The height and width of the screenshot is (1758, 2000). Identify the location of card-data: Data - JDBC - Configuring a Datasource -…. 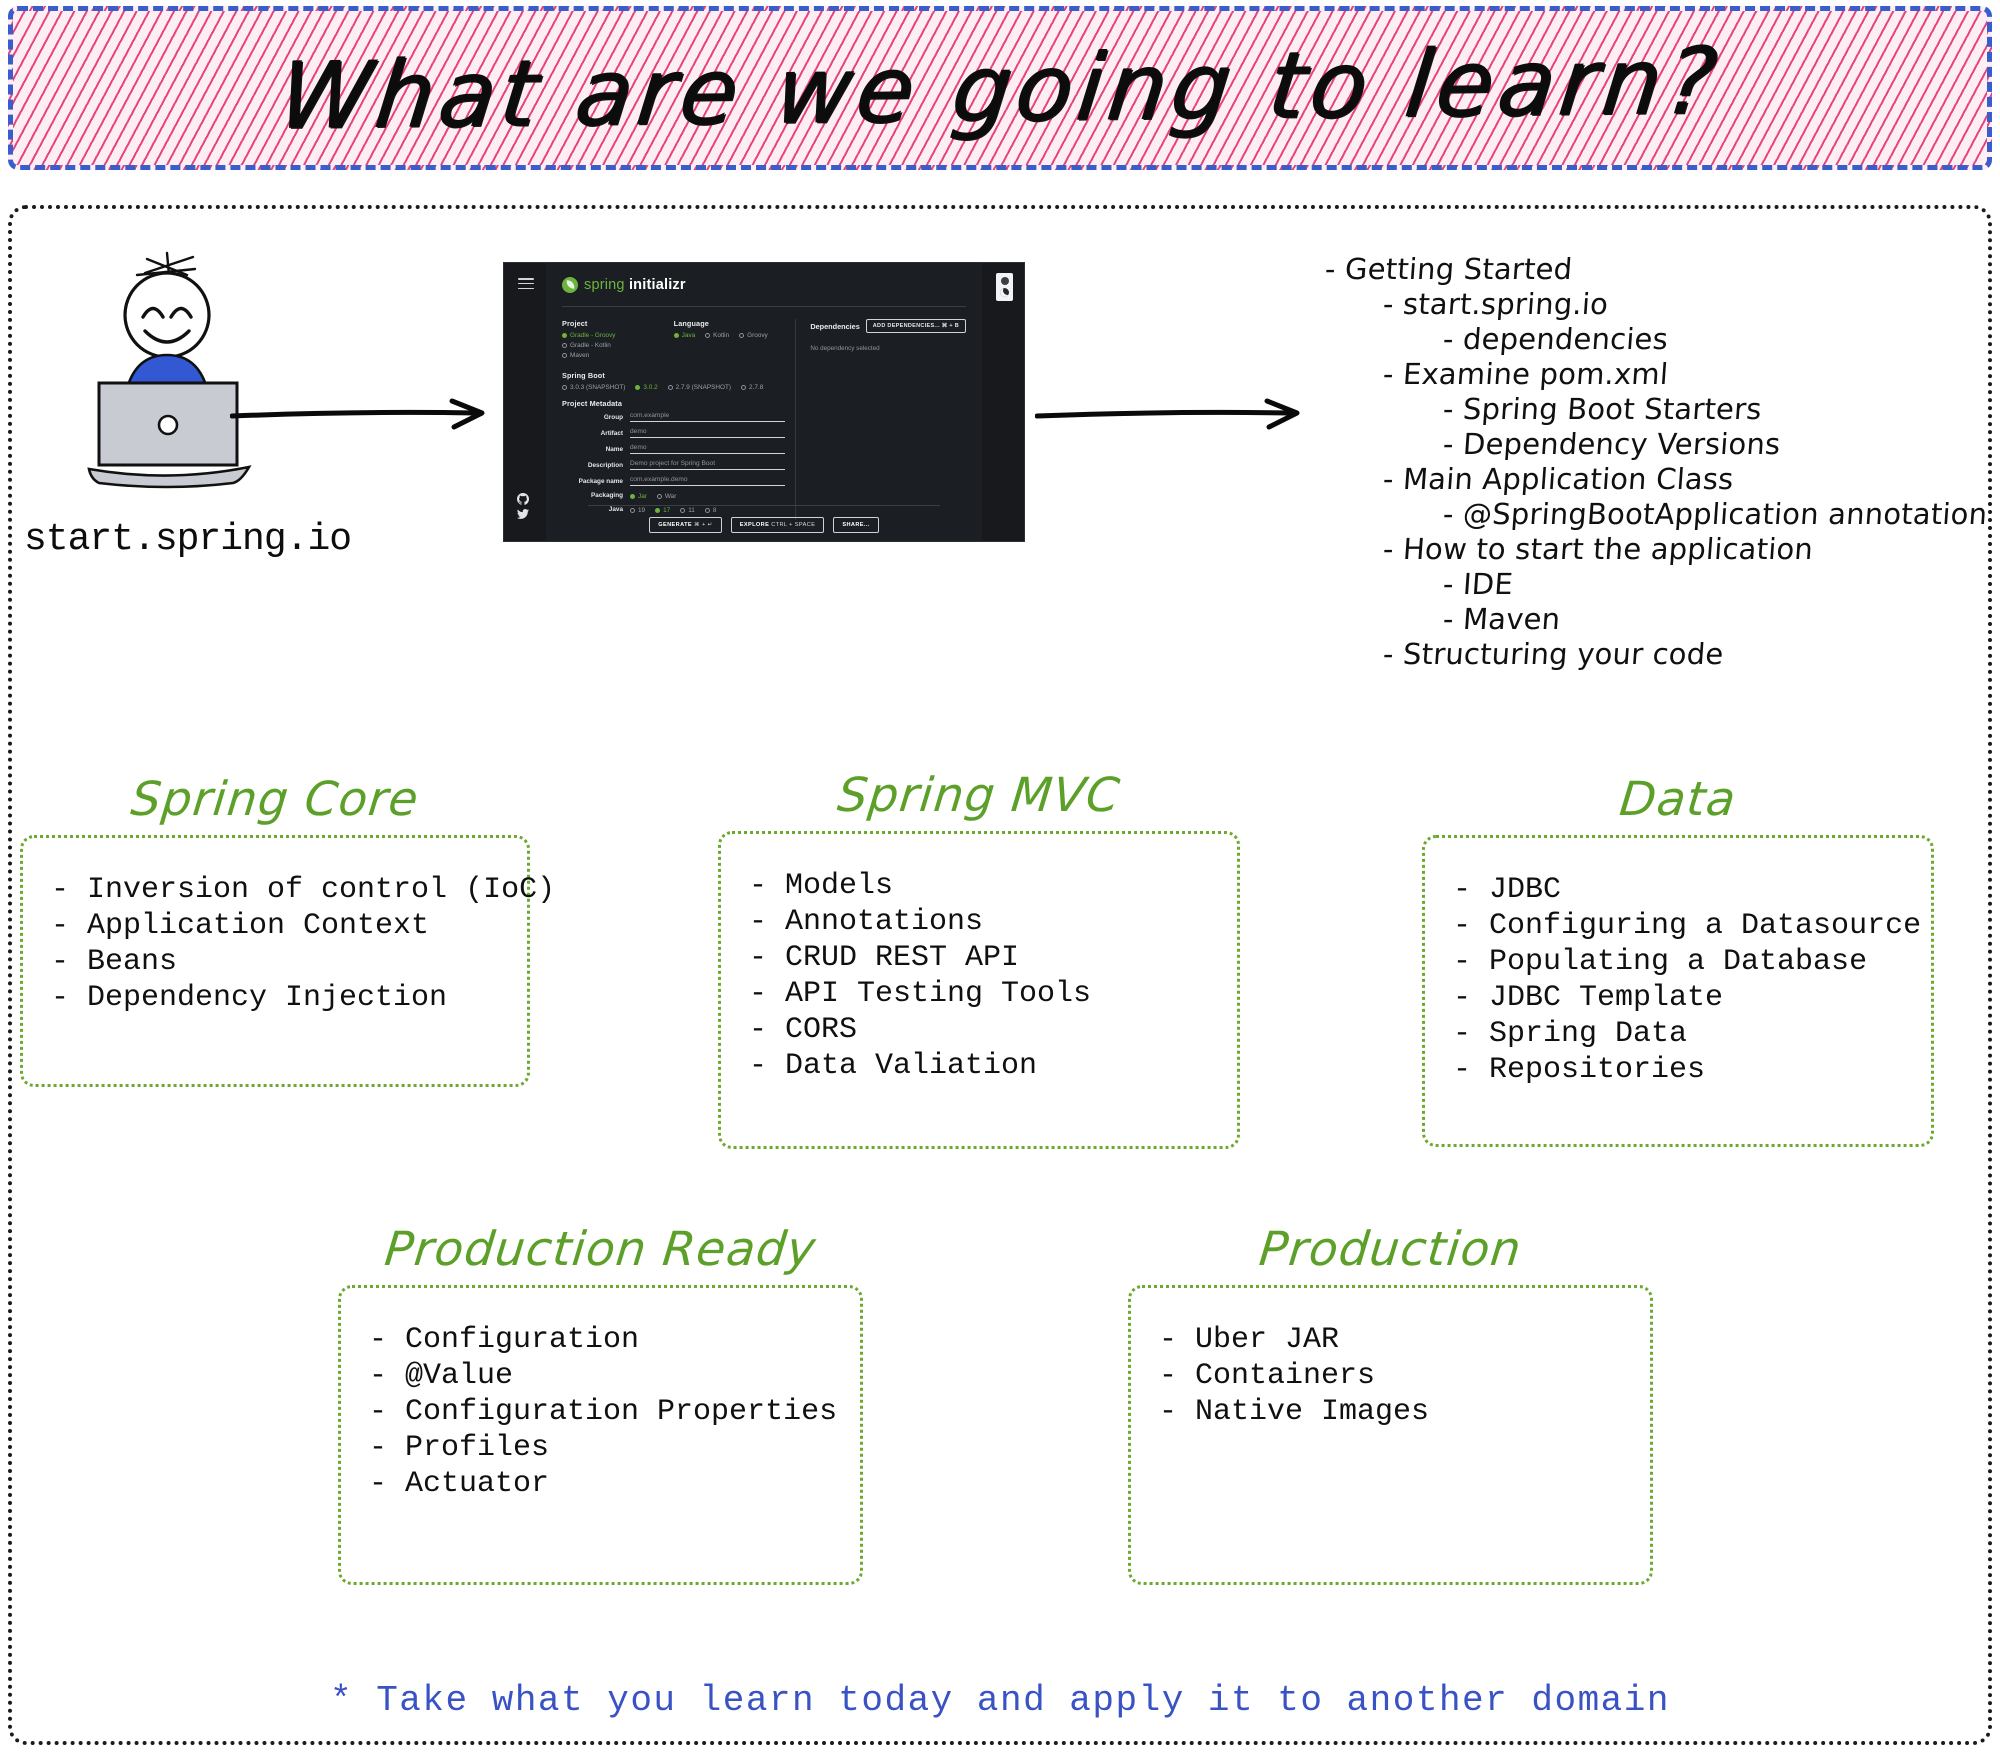
(1678, 959).